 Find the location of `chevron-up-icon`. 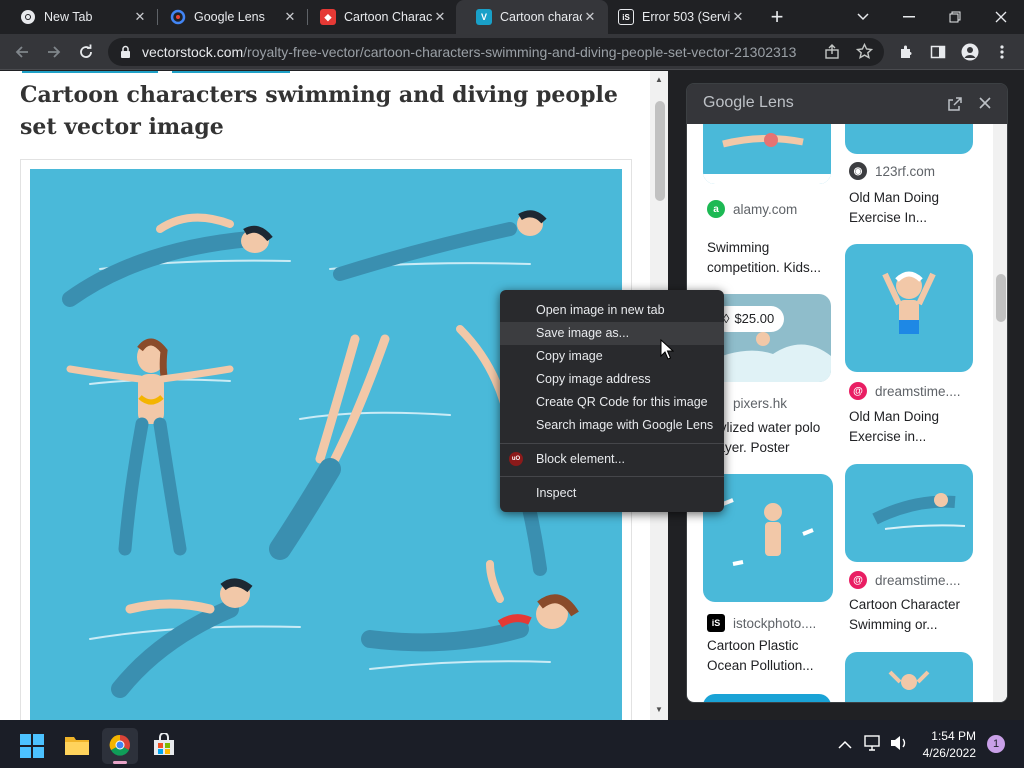

chevron-up-icon is located at coordinates (845, 746).